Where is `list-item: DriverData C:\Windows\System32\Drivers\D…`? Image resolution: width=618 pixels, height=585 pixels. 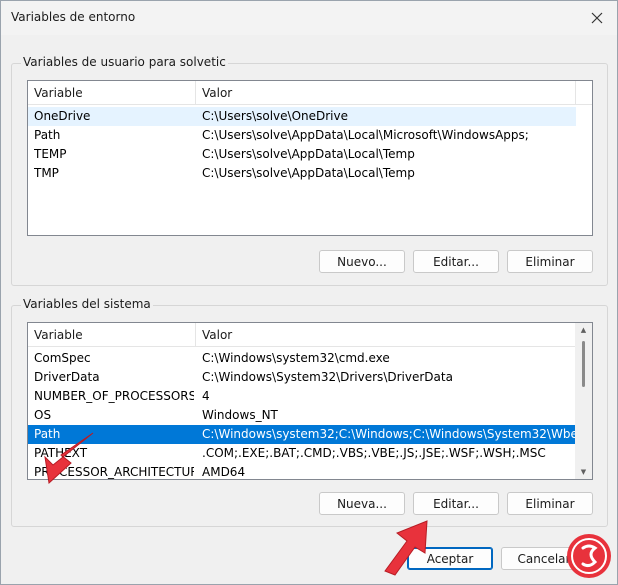
list-item: DriverData C:\Windows\System32\Drivers\D… is located at coordinates (302, 377).